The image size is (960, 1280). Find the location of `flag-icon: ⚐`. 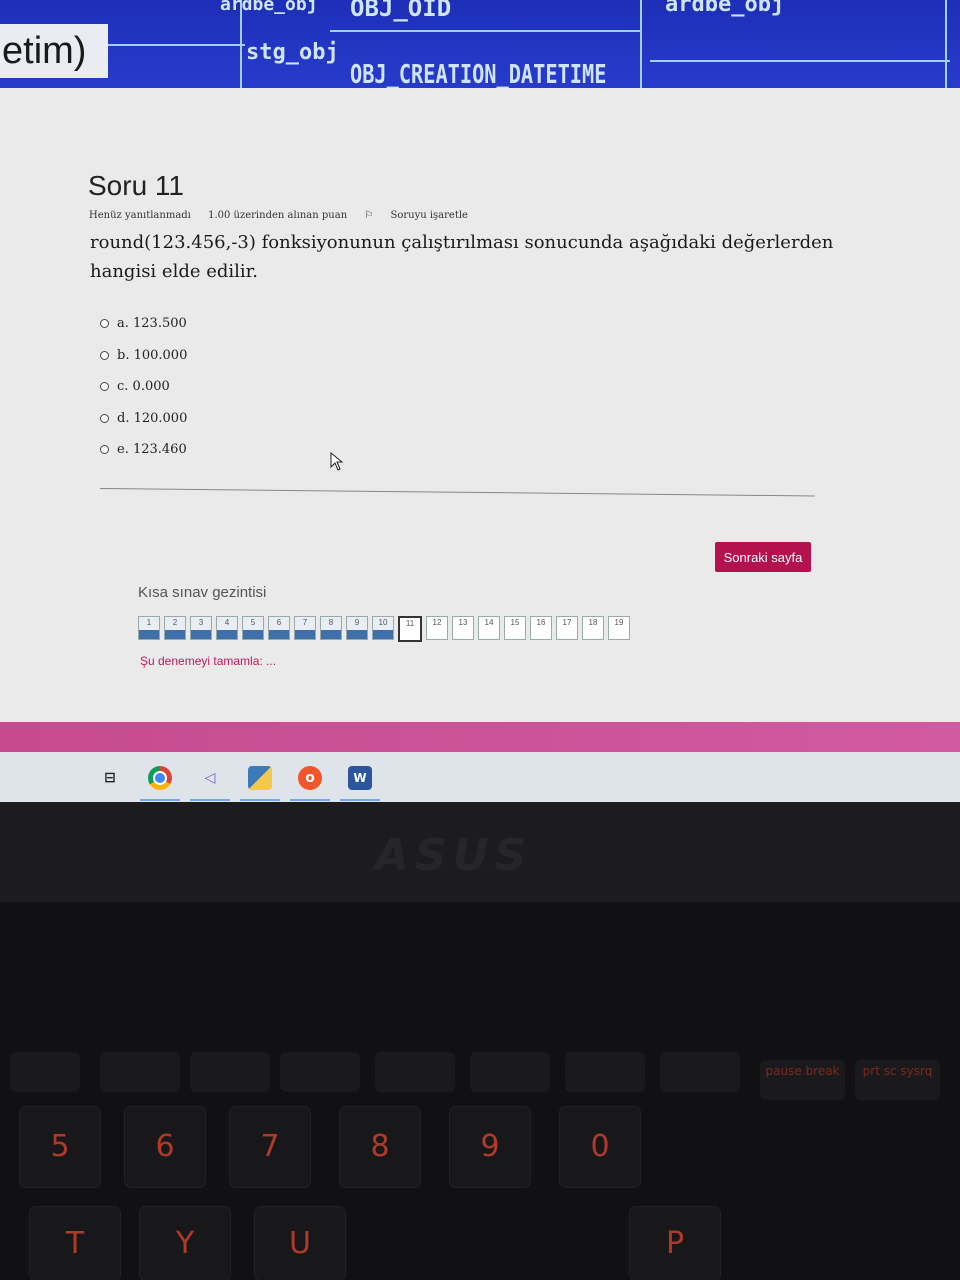

flag-icon: ⚐ is located at coordinates (369, 215).